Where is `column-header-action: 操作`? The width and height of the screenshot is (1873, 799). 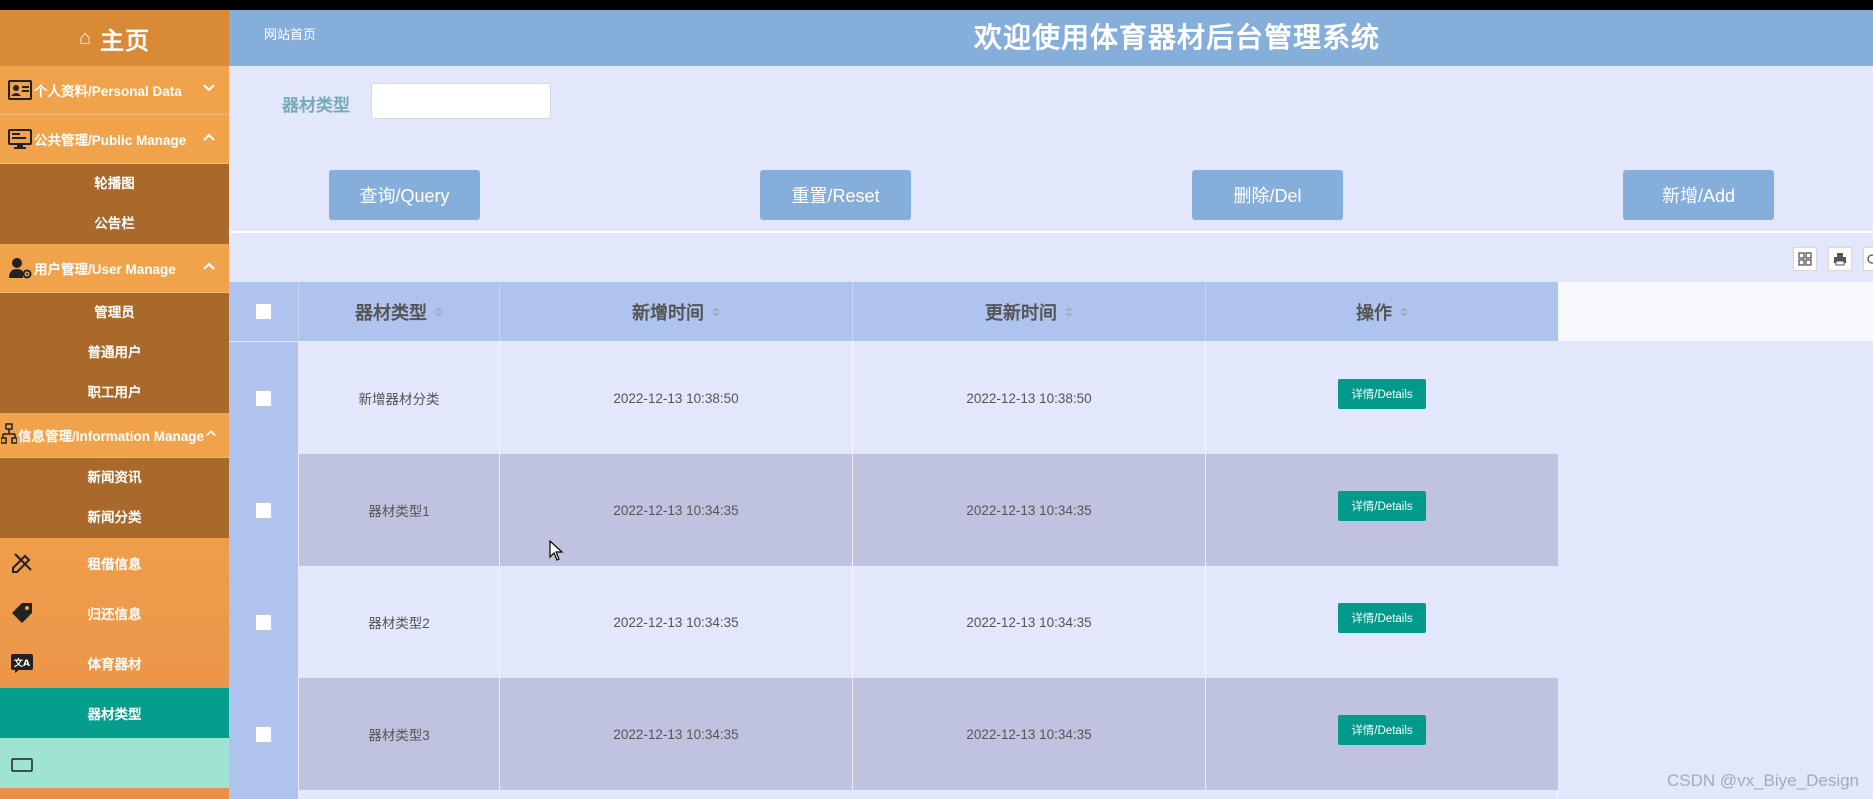
column-header-action: 操作 is located at coordinates (1382, 311).